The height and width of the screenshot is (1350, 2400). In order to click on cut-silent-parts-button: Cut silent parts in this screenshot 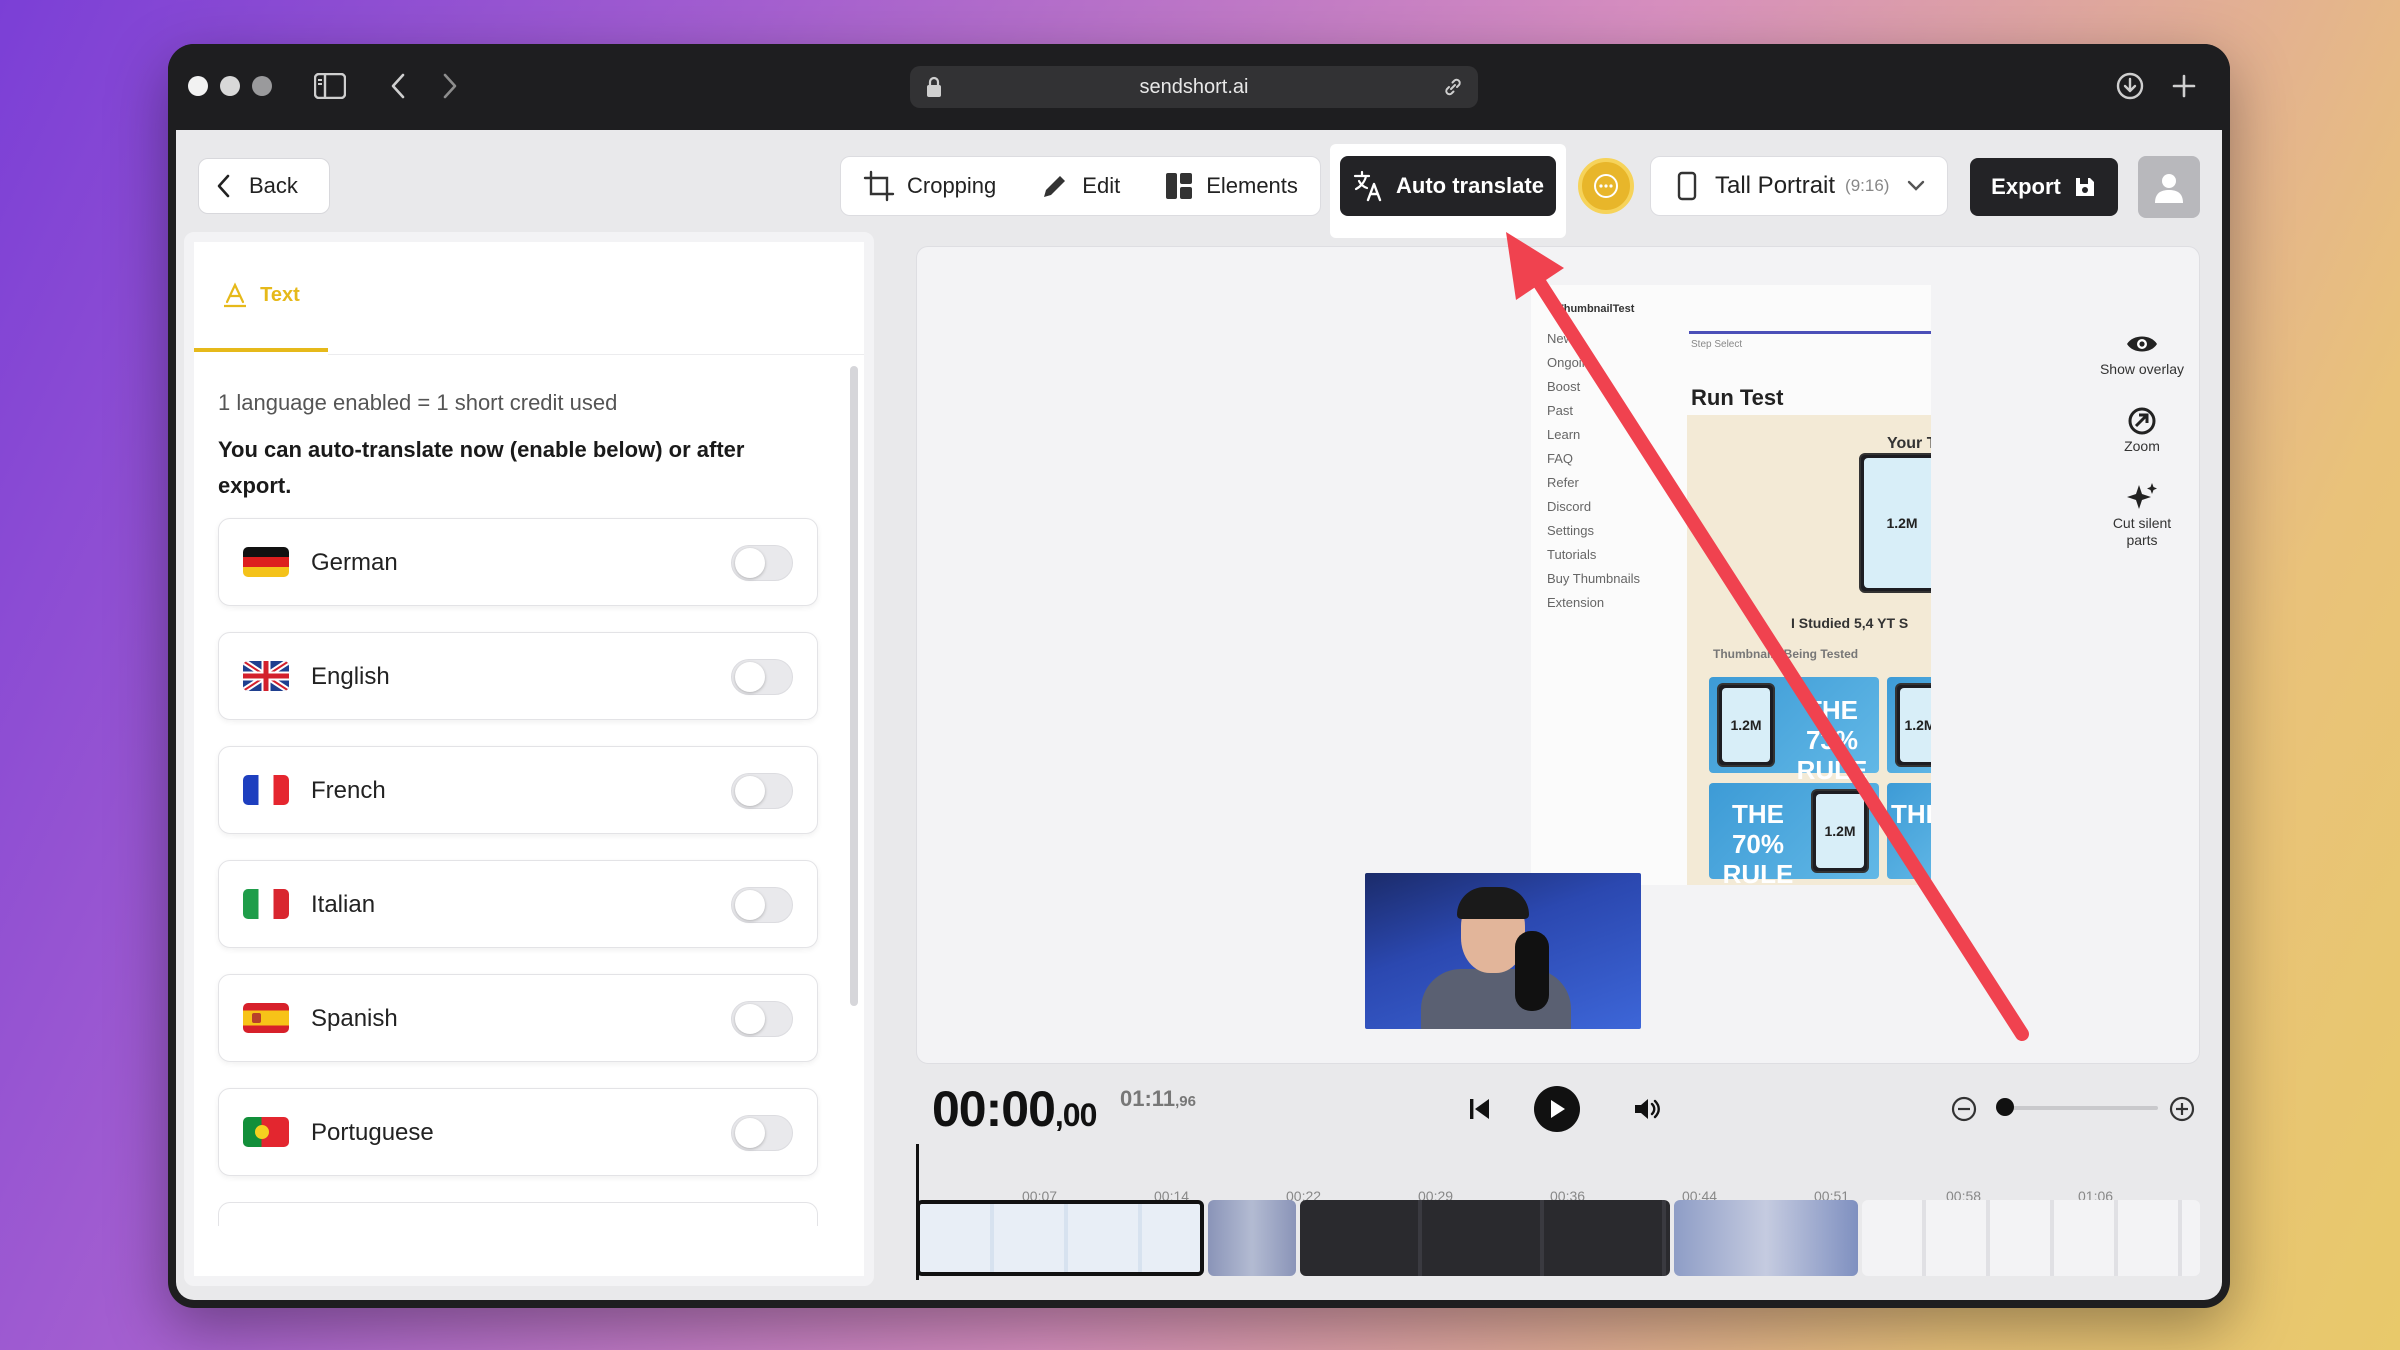, I will do `click(2142, 515)`.